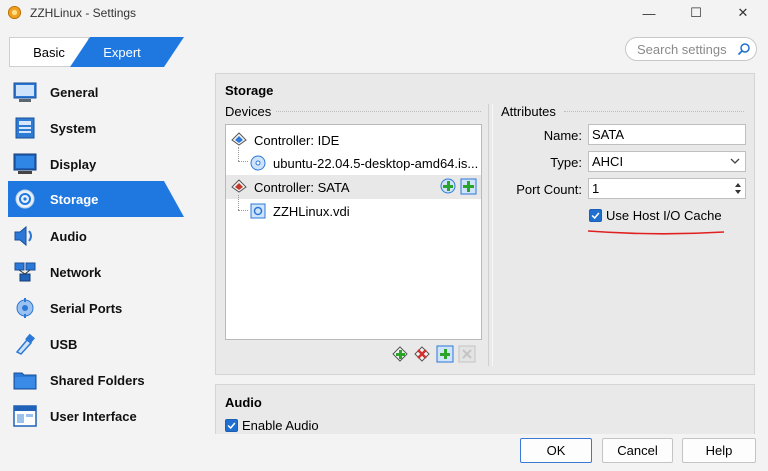 This screenshot has height=471, width=768. I want to click on tree-row-hard-disk: ZZHLinux.vdi, so click(353, 211).